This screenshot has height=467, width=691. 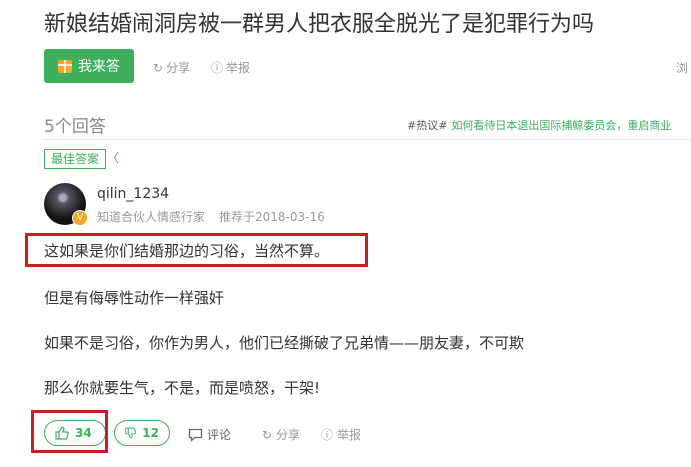 I want to click on hot-topic-link: #热议# 如何看待日本退出国际捕鲸委员会，重启商业, so click(x=539, y=125).